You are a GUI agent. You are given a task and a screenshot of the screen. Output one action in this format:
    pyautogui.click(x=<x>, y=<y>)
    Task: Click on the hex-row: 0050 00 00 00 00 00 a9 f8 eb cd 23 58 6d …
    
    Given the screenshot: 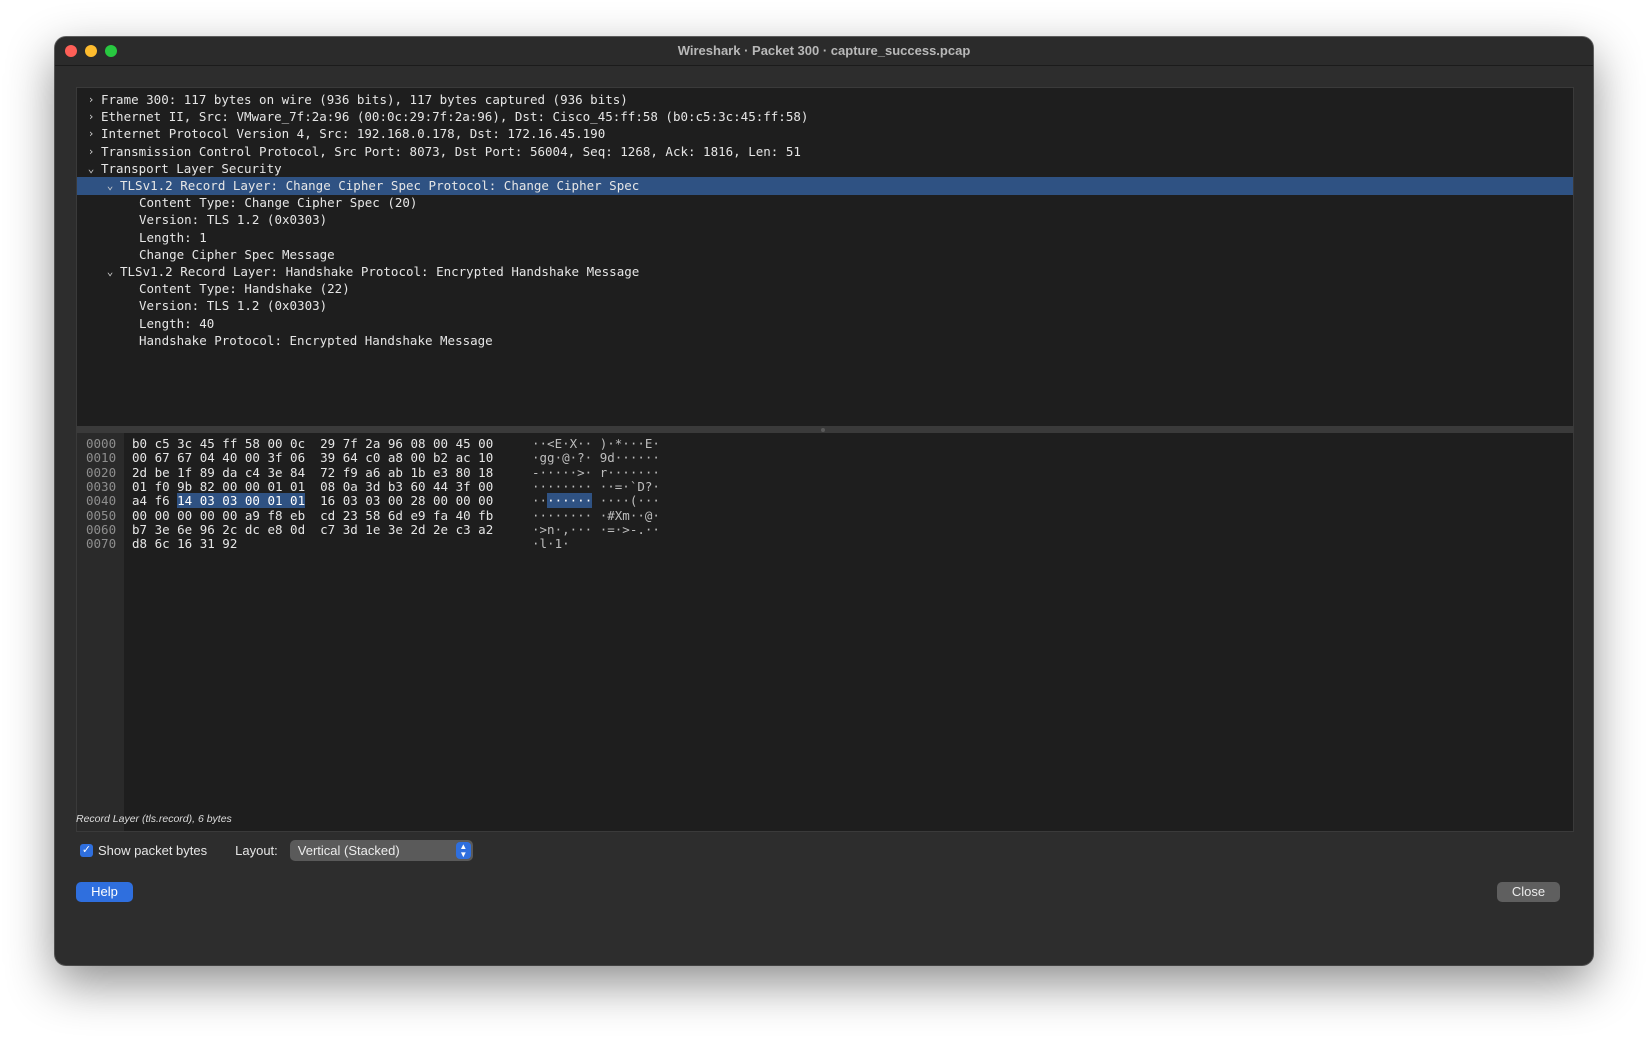 What is the action you would take?
    pyautogui.click(x=825, y=515)
    